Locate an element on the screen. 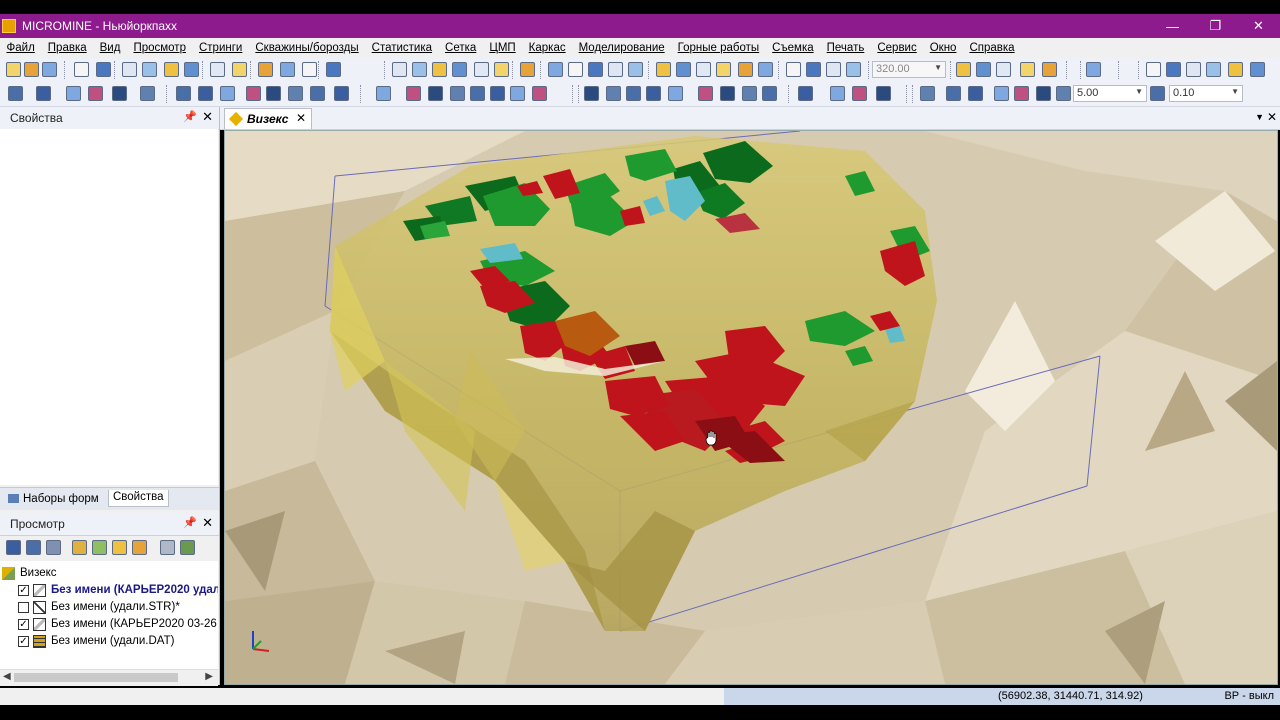 The height and width of the screenshot is (720, 1280). menu-item-12: Съемка is located at coordinates (793, 48).